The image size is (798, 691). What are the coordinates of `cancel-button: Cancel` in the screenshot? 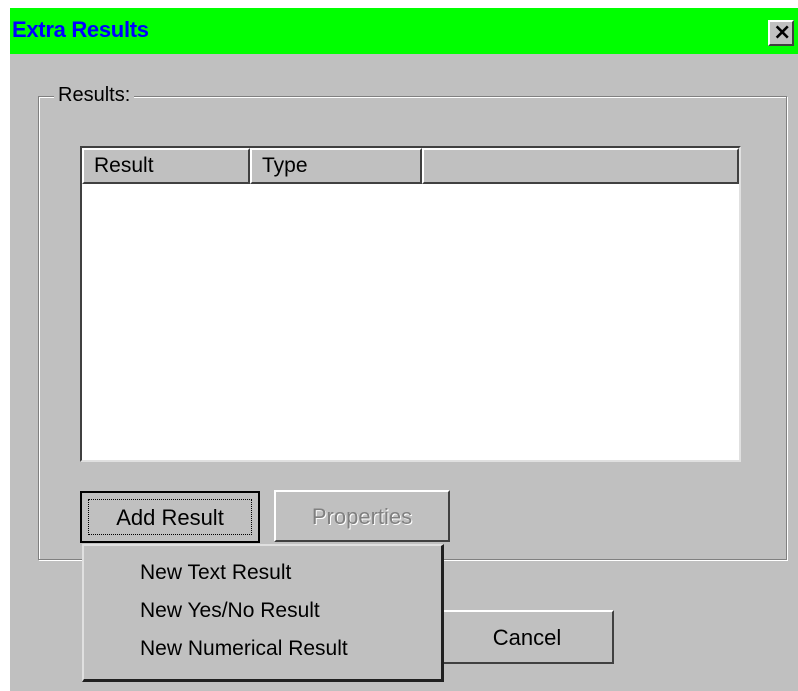 It's located at (527, 637).